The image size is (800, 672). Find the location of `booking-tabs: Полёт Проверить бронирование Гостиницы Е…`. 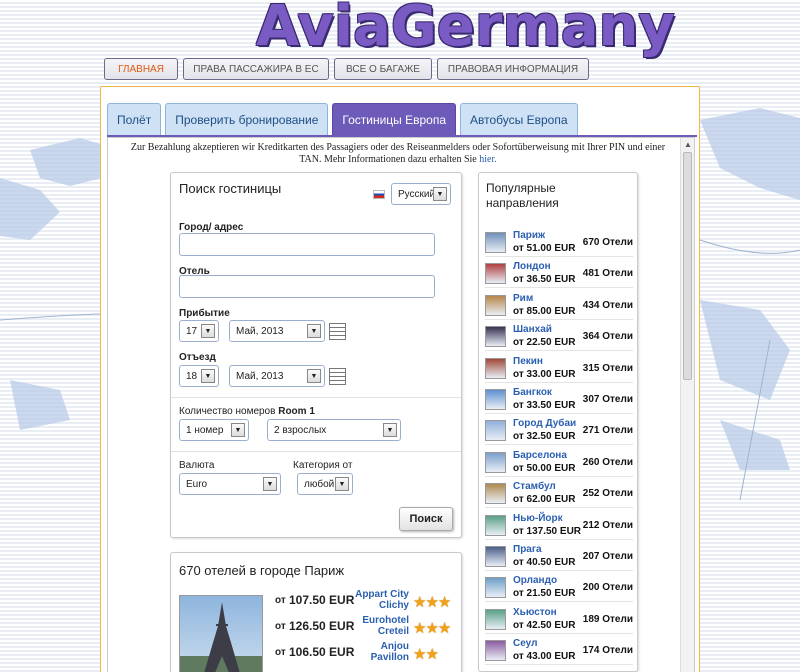

booking-tabs: Полёт Проверить бронирование Гостиницы Е… is located at coordinates (342, 119).